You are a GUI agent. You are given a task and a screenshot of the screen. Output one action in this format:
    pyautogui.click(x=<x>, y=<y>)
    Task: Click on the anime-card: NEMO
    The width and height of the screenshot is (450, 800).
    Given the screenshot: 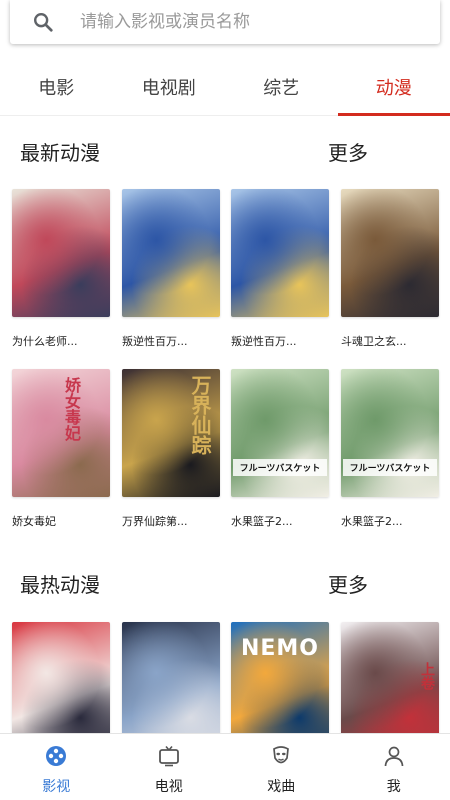 What is the action you would take?
    pyautogui.click(x=280, y=686)
    